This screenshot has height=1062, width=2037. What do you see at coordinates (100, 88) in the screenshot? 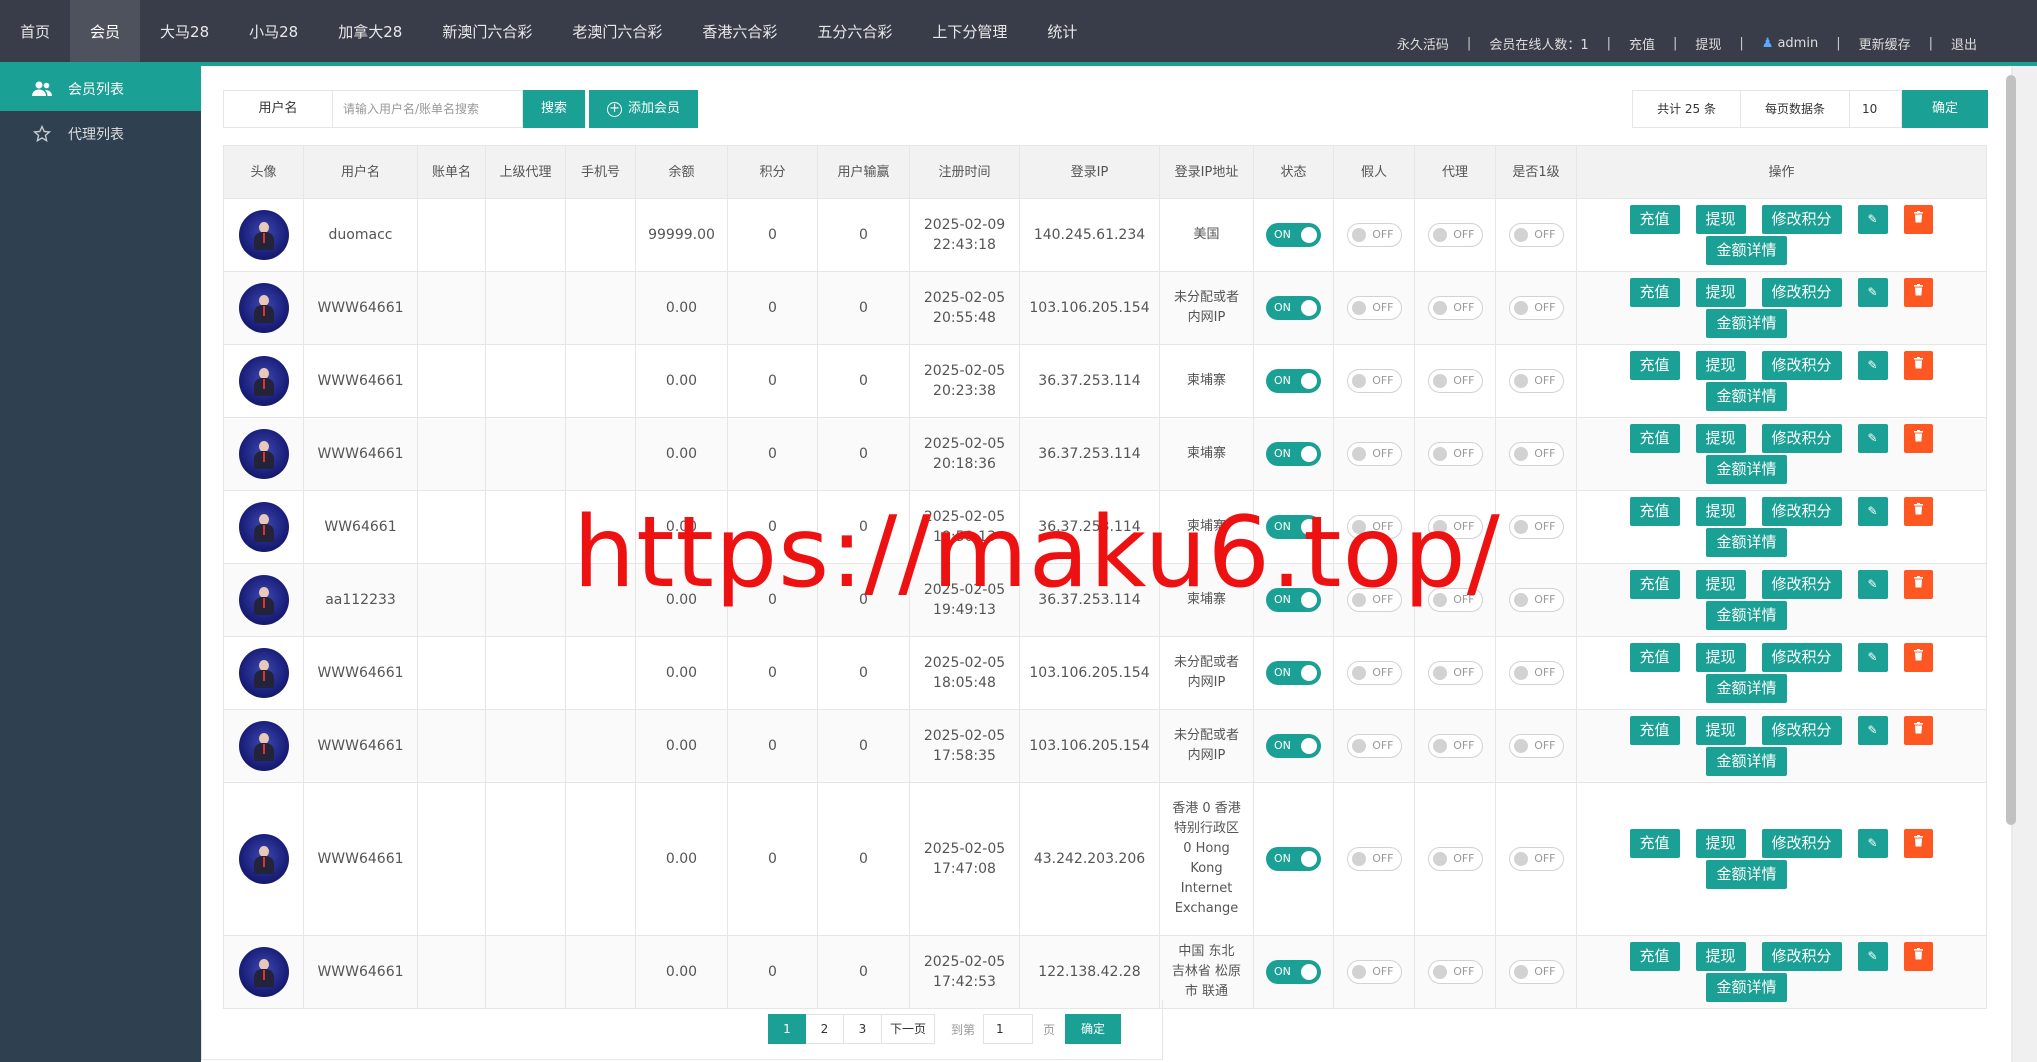
I see `sidebar-item-member-list: 会员列表` at bounding box center [100, 88].